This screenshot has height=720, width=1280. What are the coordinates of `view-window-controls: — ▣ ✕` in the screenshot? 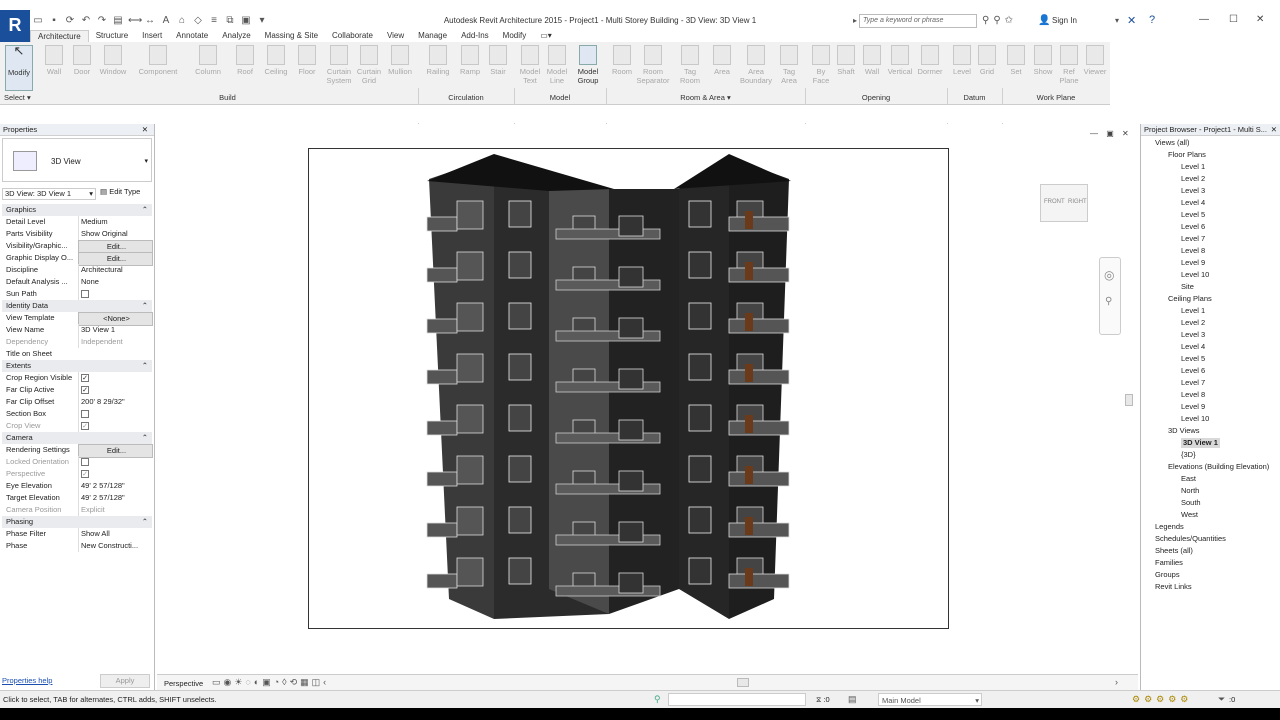 It's located at (1111, 133).